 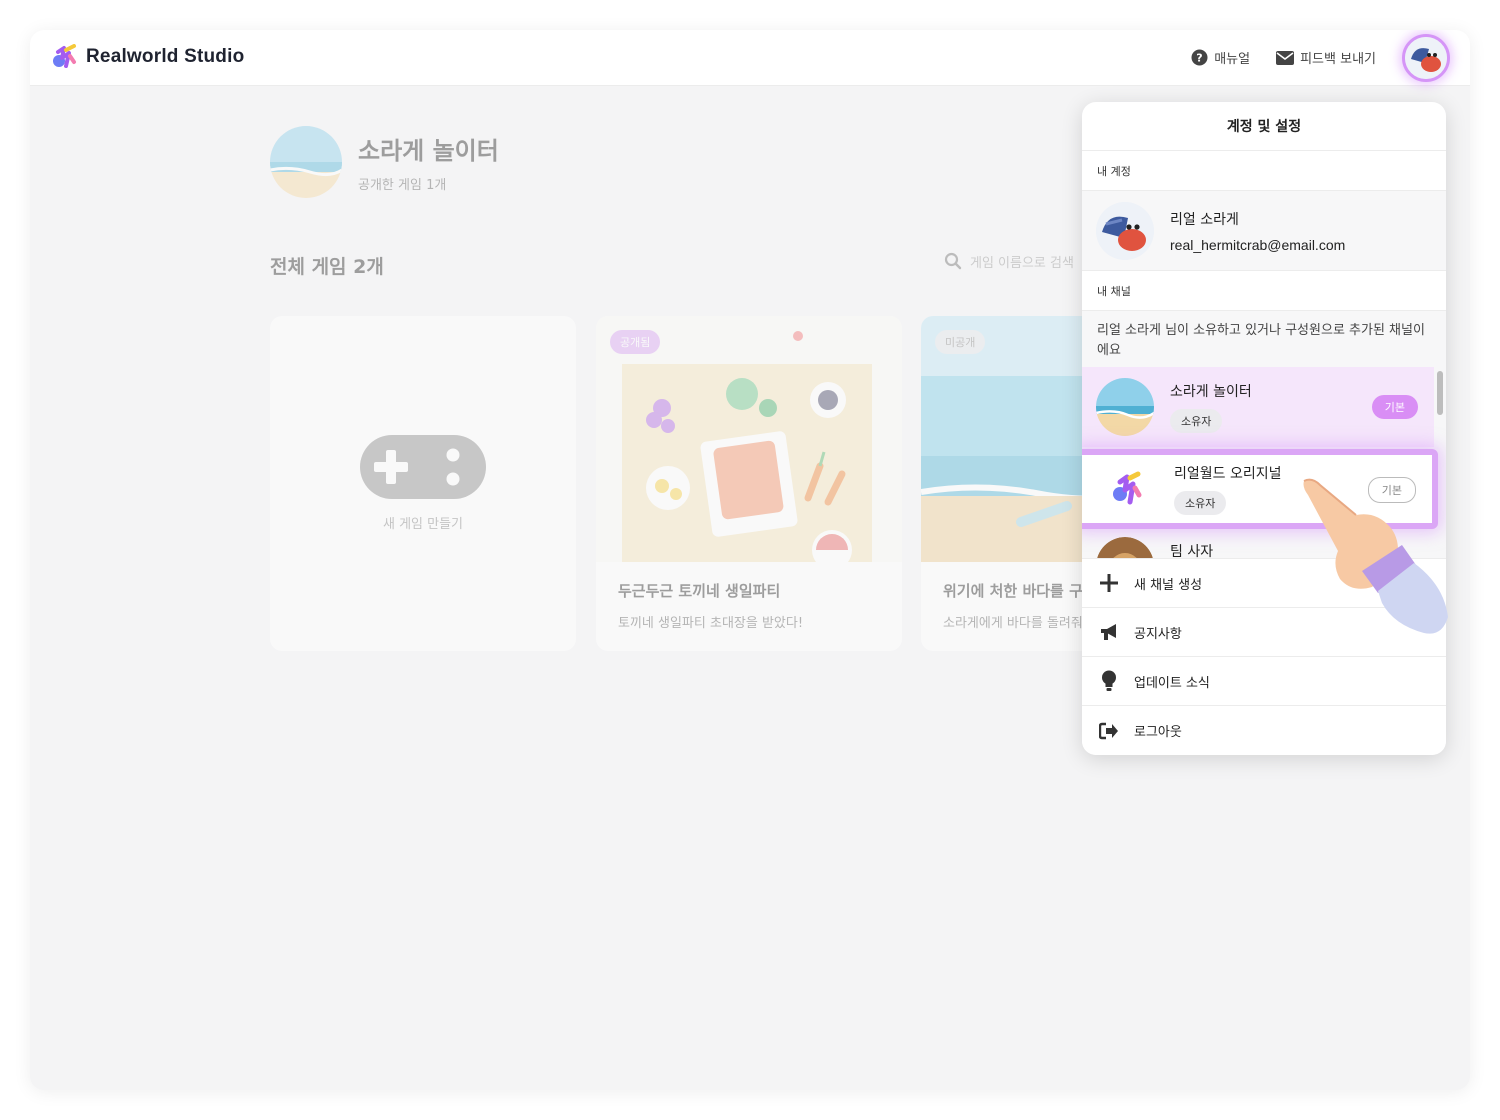 What do you see at coordinates (1204, 219) in the screenshot?
I see `account-name: 리얼 소라게` at bounding box center [1204, 219].